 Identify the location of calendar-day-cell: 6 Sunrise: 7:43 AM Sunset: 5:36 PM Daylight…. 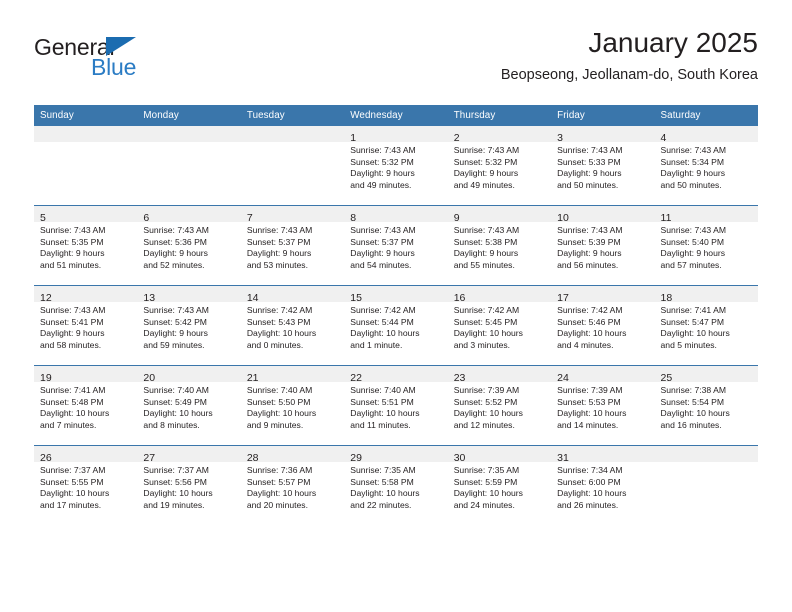
(189, 245).